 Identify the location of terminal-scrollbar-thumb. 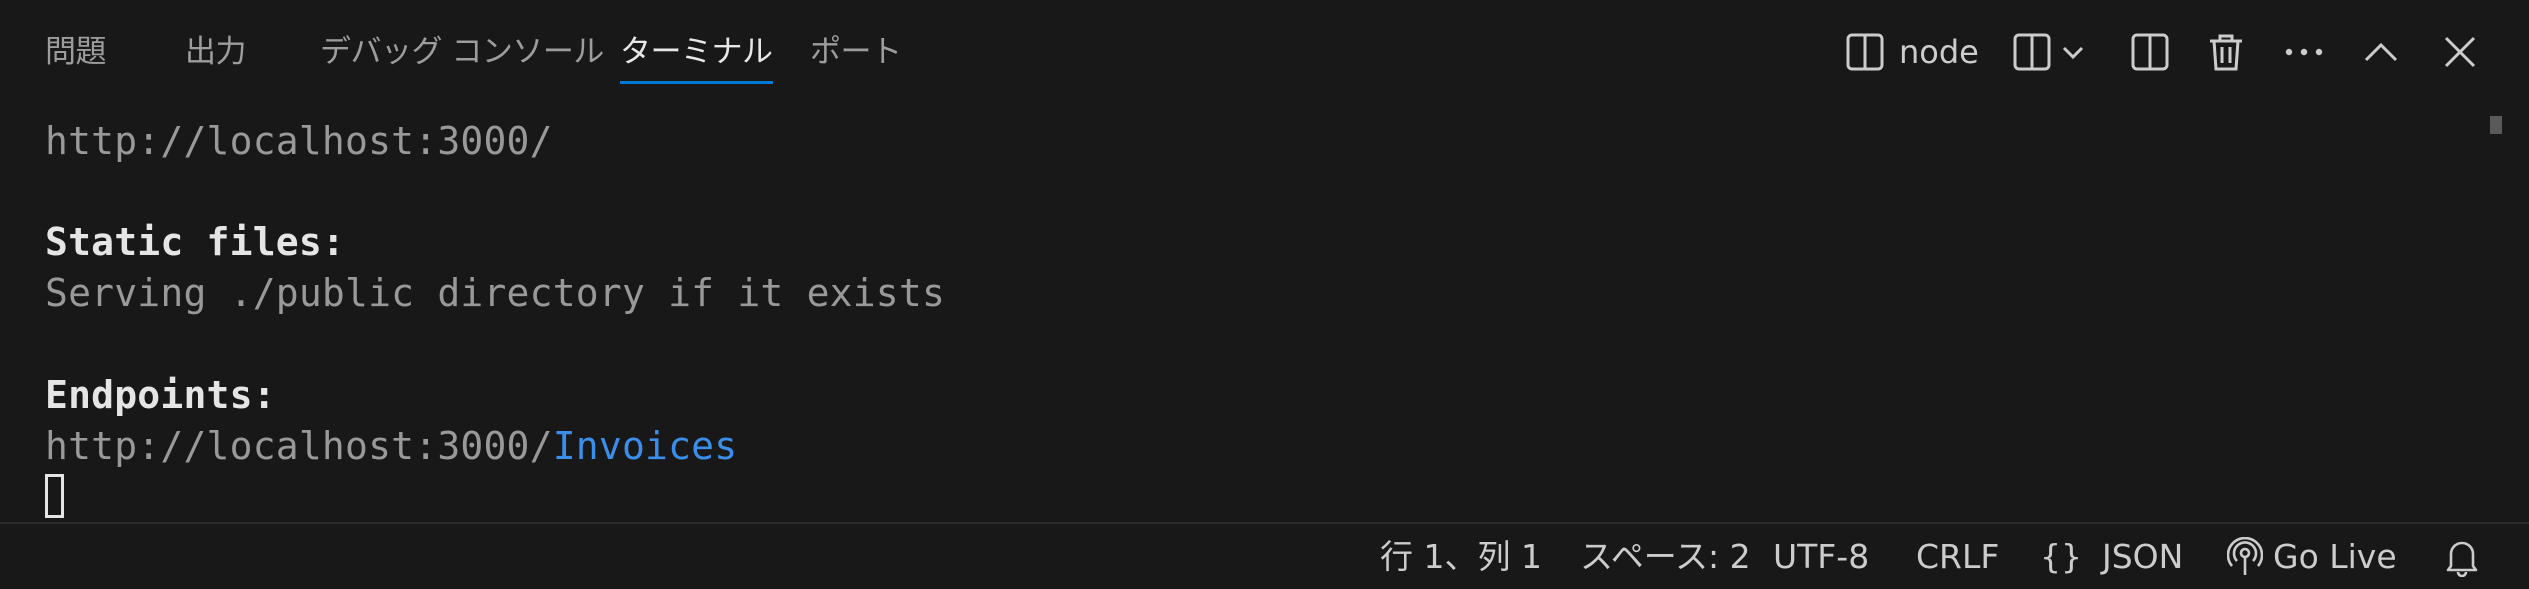
(2496, 125).